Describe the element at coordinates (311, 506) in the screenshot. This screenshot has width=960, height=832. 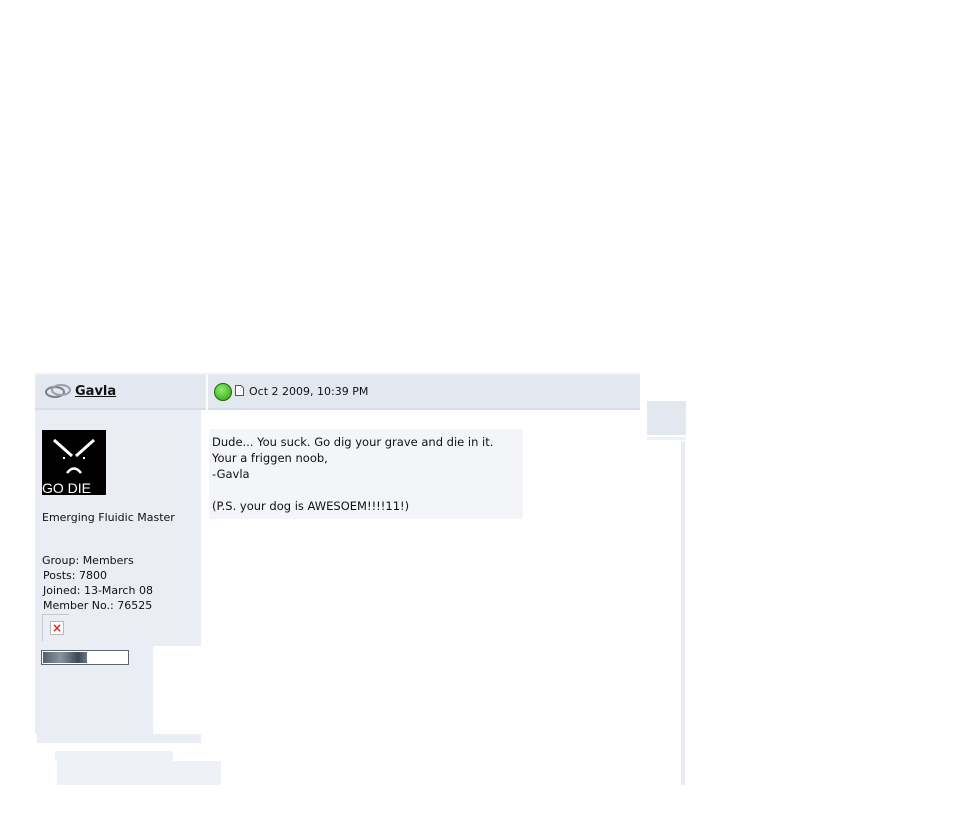
I see `post-body-line: (P.S. your dog is AWESOEM!!!!11!)` at that location.